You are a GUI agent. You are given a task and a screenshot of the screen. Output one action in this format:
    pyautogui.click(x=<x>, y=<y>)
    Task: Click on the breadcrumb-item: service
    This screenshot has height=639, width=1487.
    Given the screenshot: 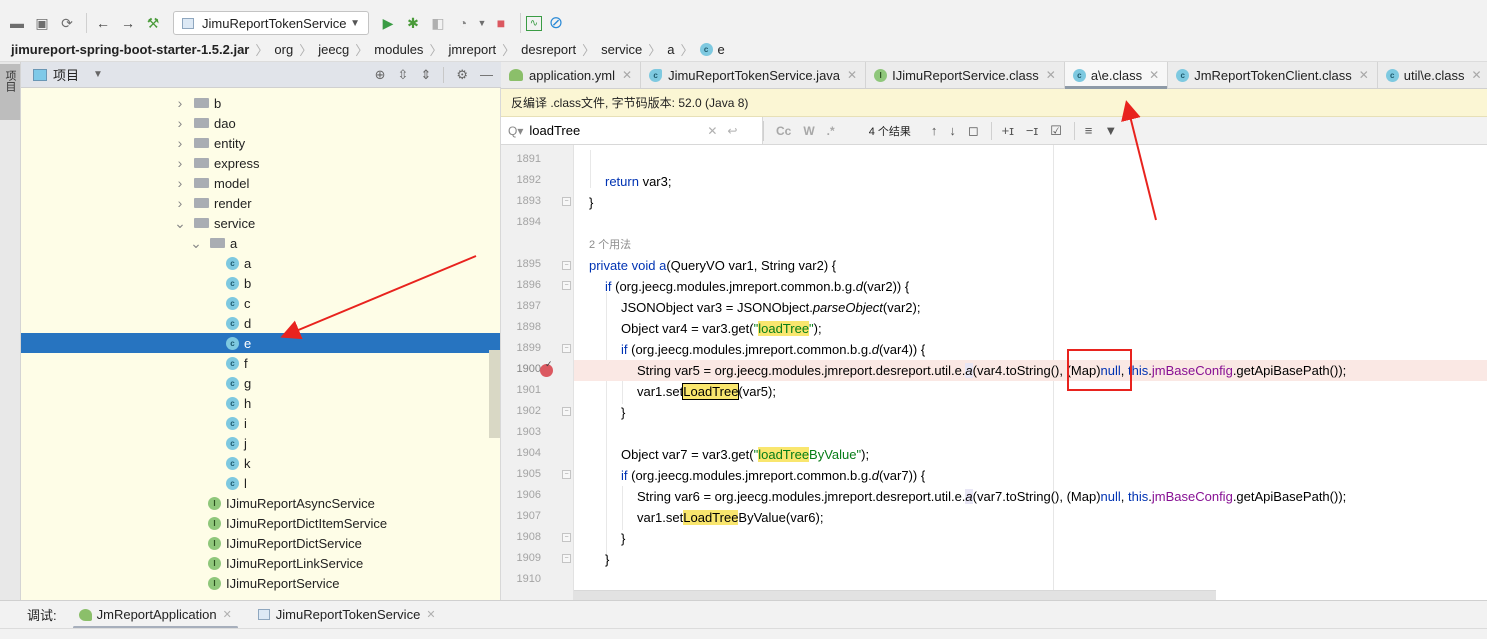 What is the action you would take?
    pyautogui.click(x=621, y=49)
    